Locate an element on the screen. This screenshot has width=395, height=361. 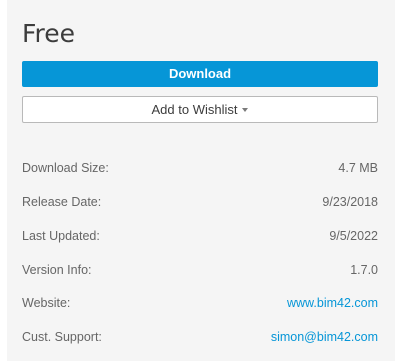
price-label: Free is located at coordinates (49, 33).